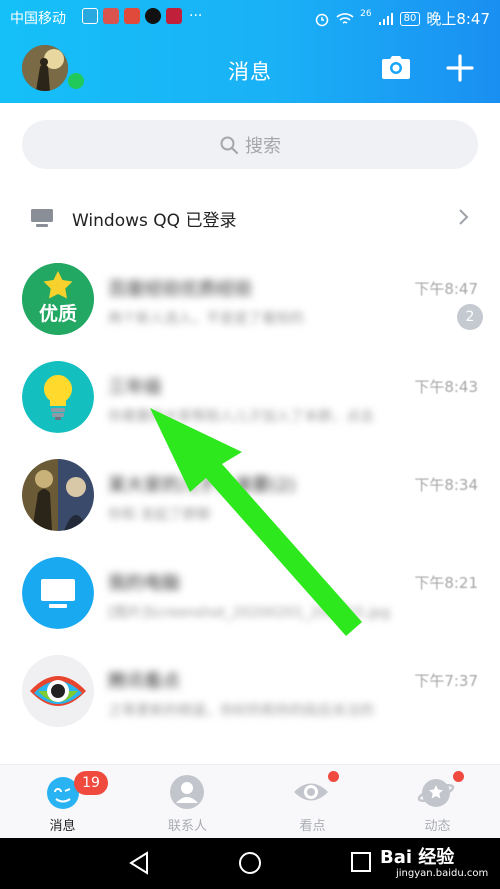 This screenshot has width=500, height=889. What do you see at coordinates (187, 792) in the screenshot?
I see `contacts-icon` at bounding box center [187, 792].